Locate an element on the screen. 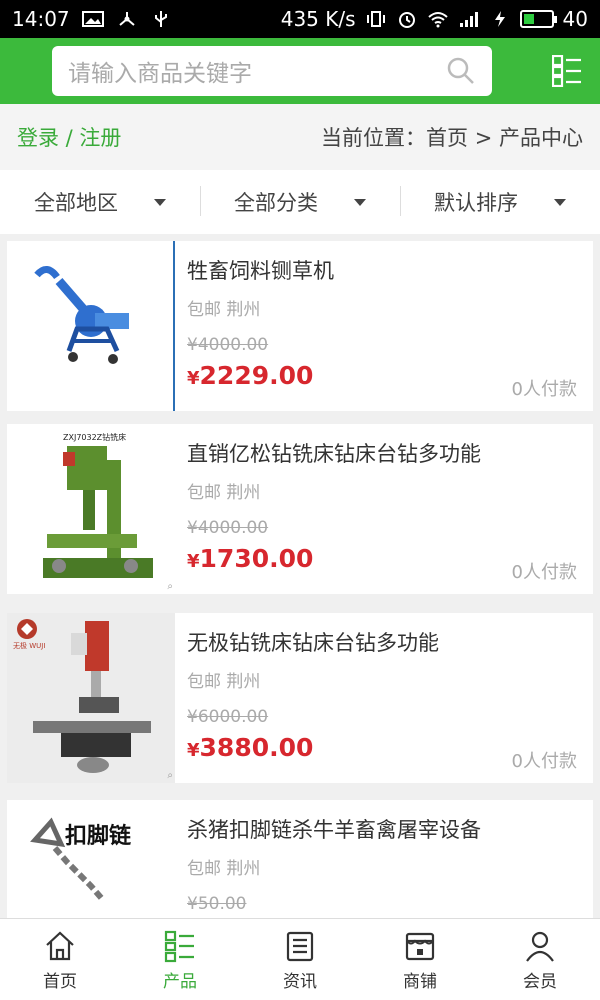 Image resolution: width=600 pixels, height=1000 pixels. tab-news: 资讯 is located at coordinates (300, 959).